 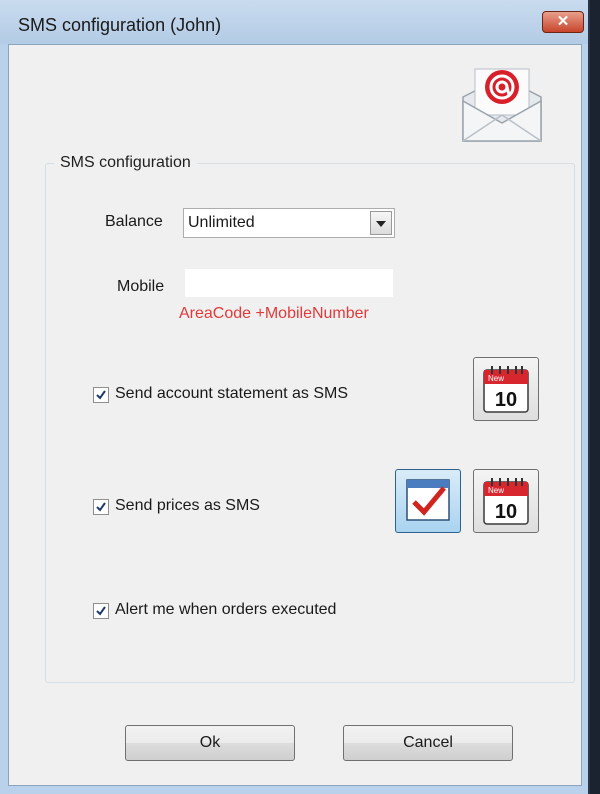 I want to click on prices-selection-button, so click(x=428, y=501).